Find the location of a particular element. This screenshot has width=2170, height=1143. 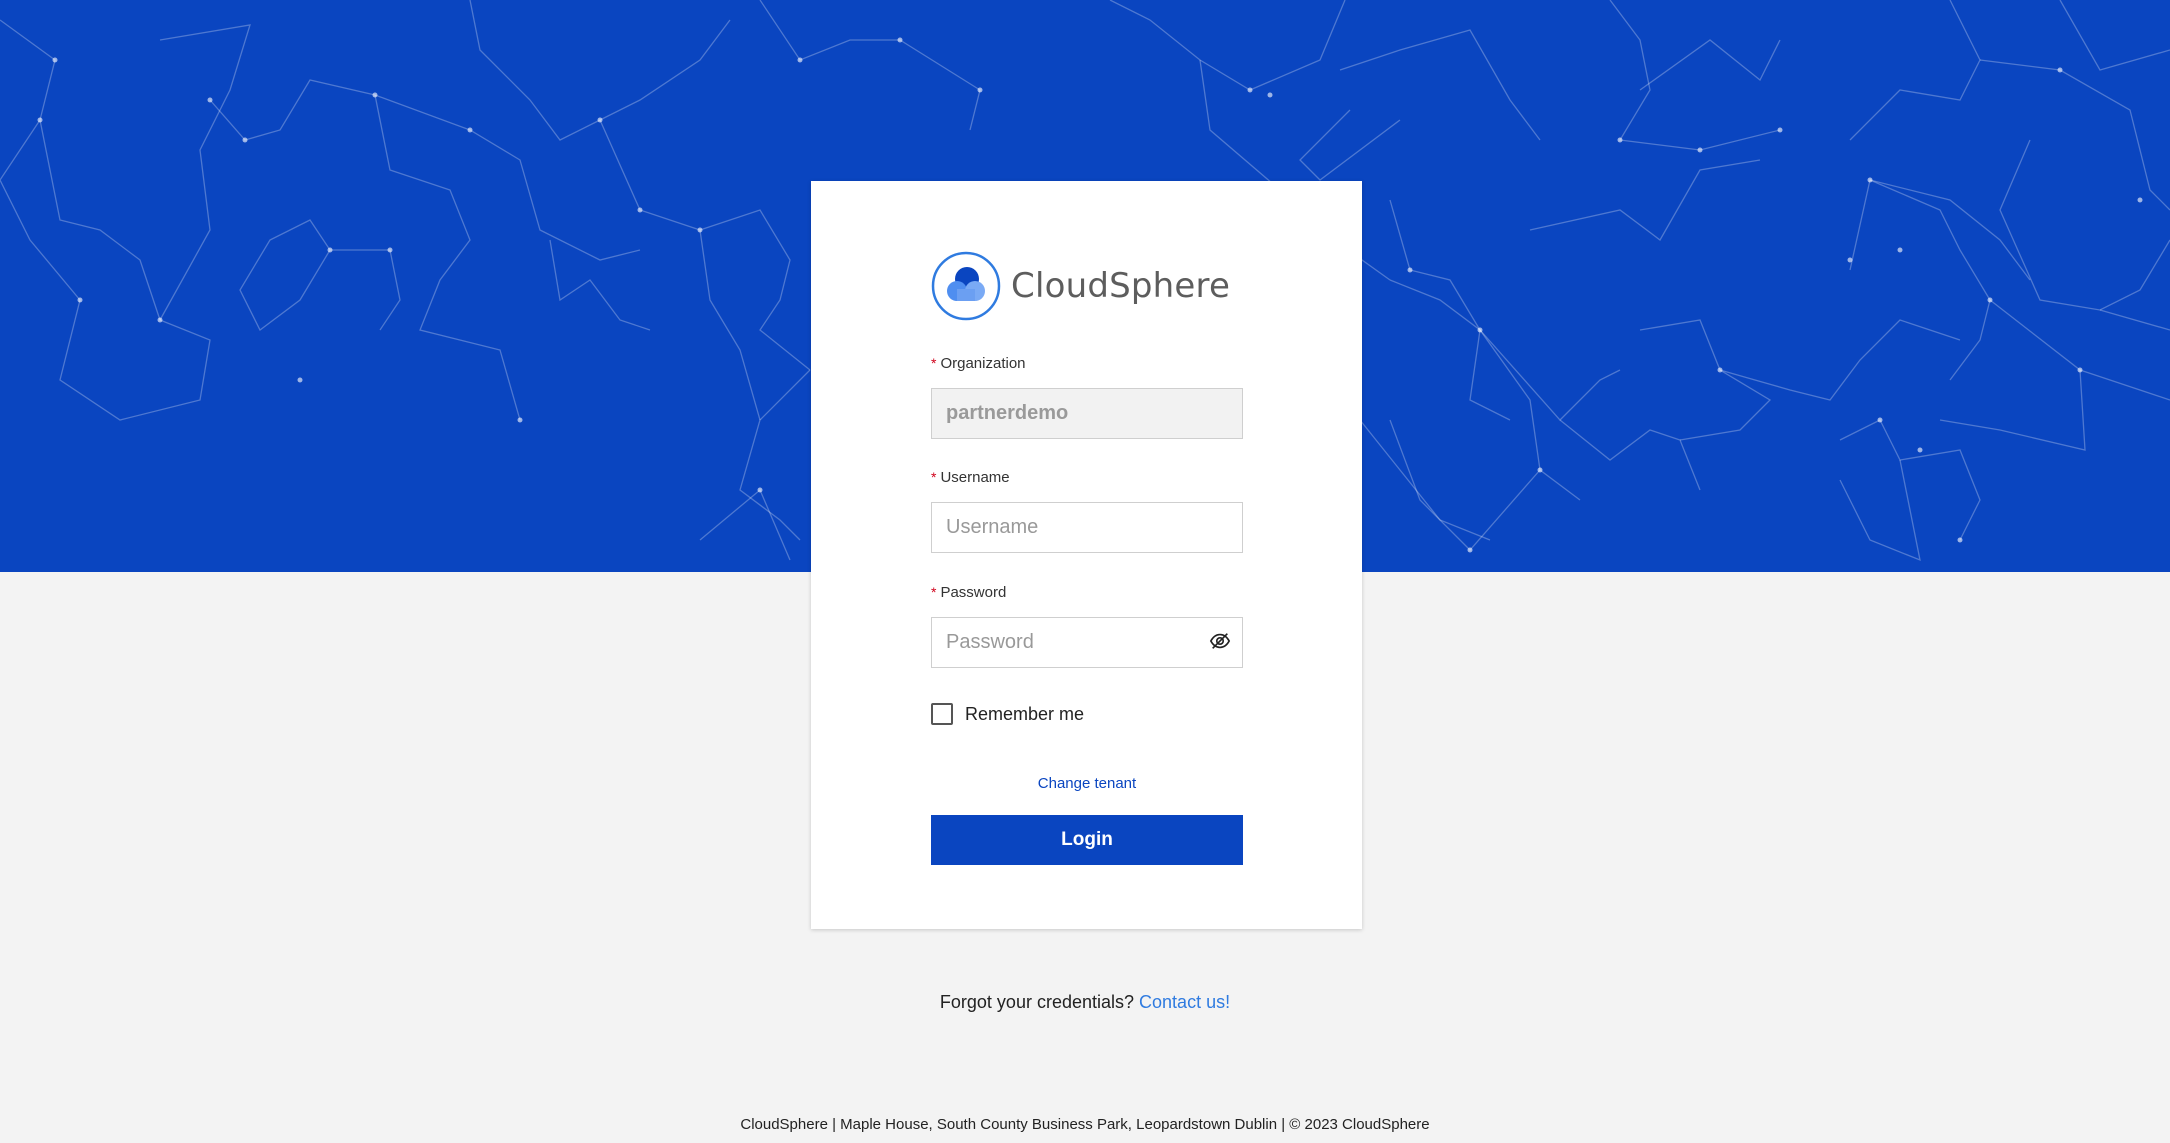

username-label: * Username is located at coordinates (970, 477).